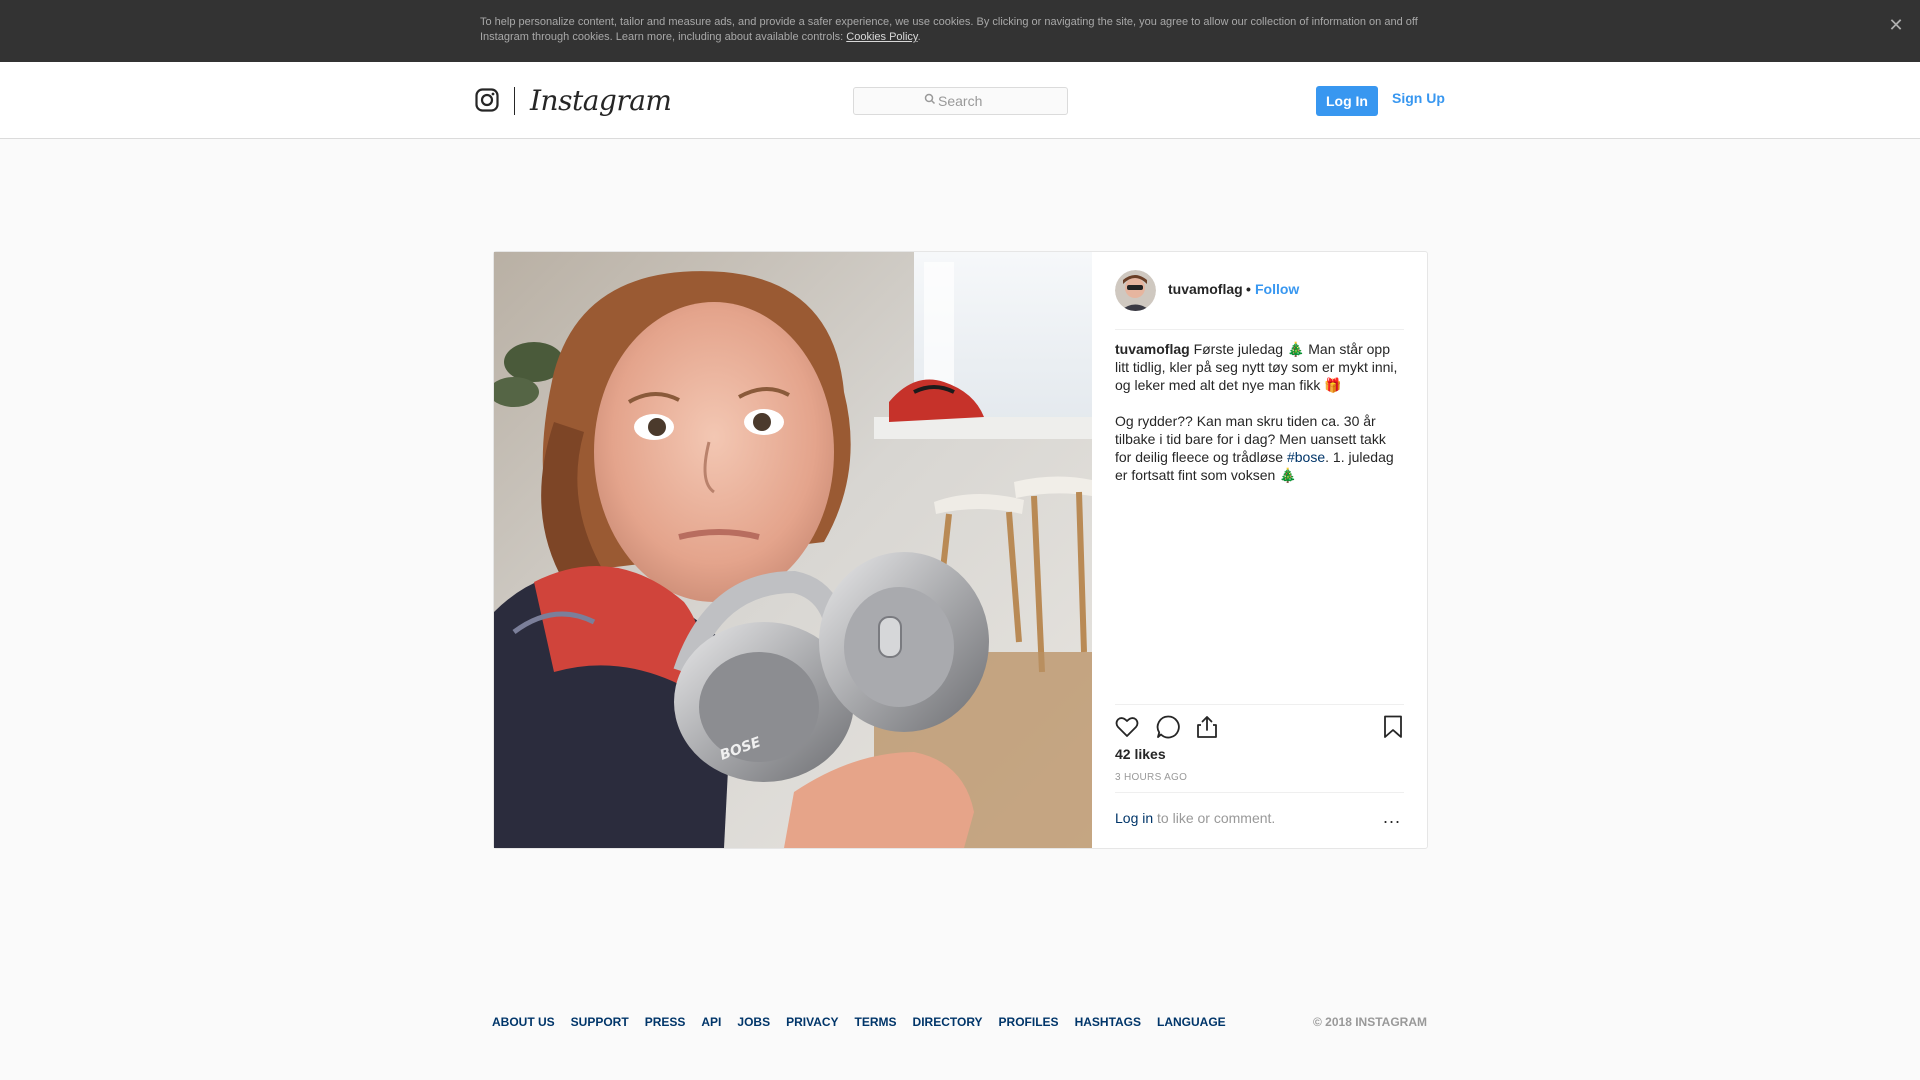 Image resolution: width=1920 pixels, height=1080 pixels. Describe the element at coordinates (1029, 1022) in the screenshot. I see `footer-link-profiles: PROFILES` at that location.